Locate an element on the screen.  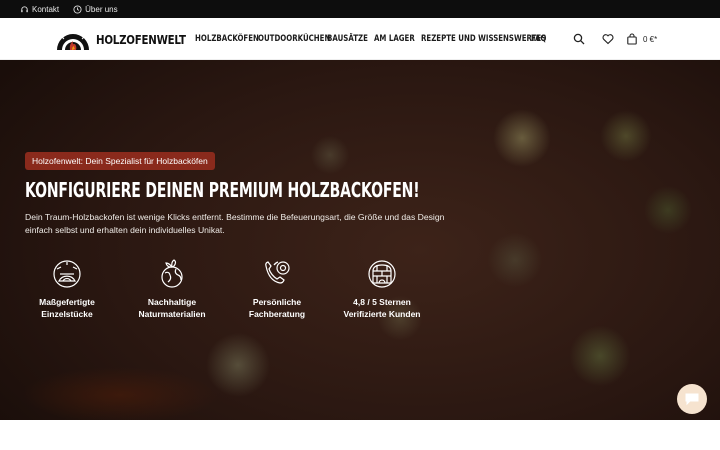
handcrafted-oven-icon is located at coordinates (67, 274).